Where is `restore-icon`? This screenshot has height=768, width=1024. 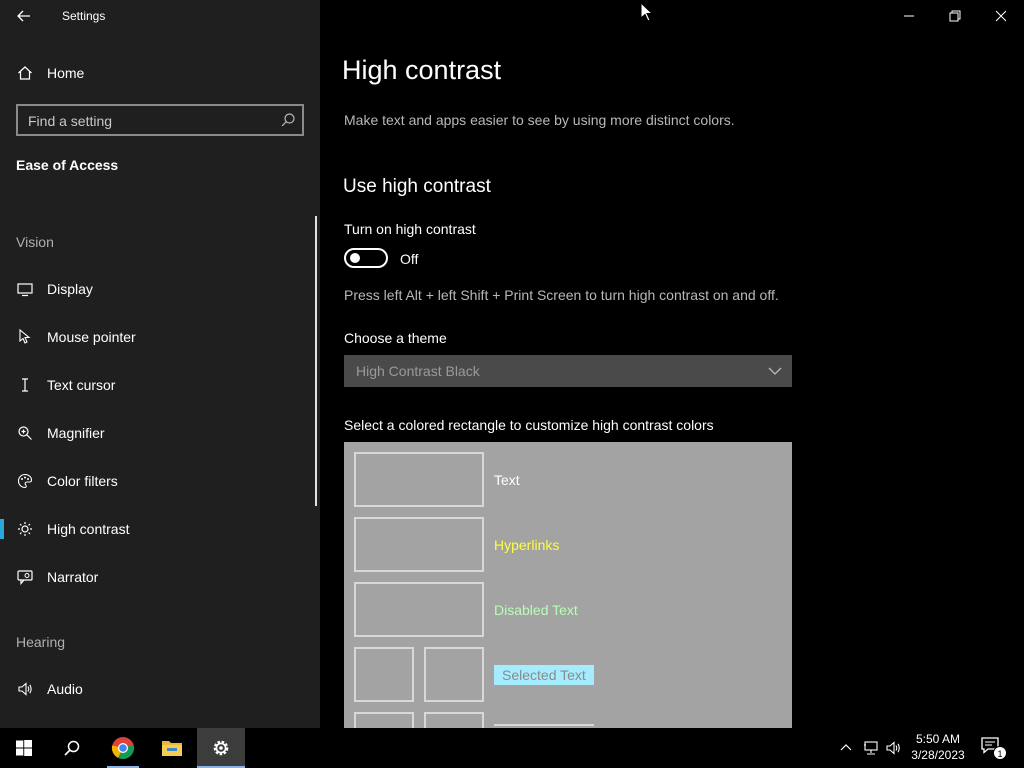
restore-icon is located at coordinates (955, 16).